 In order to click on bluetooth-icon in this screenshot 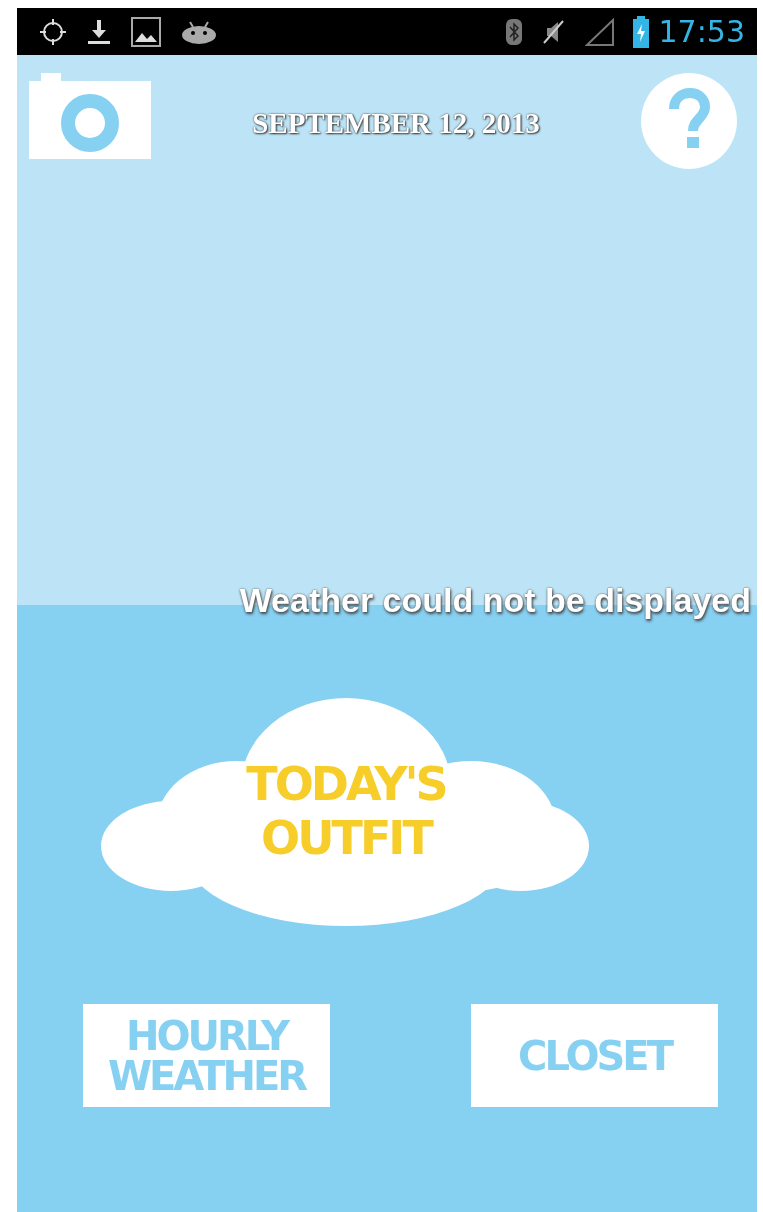, I will do `click(513, 31)`.